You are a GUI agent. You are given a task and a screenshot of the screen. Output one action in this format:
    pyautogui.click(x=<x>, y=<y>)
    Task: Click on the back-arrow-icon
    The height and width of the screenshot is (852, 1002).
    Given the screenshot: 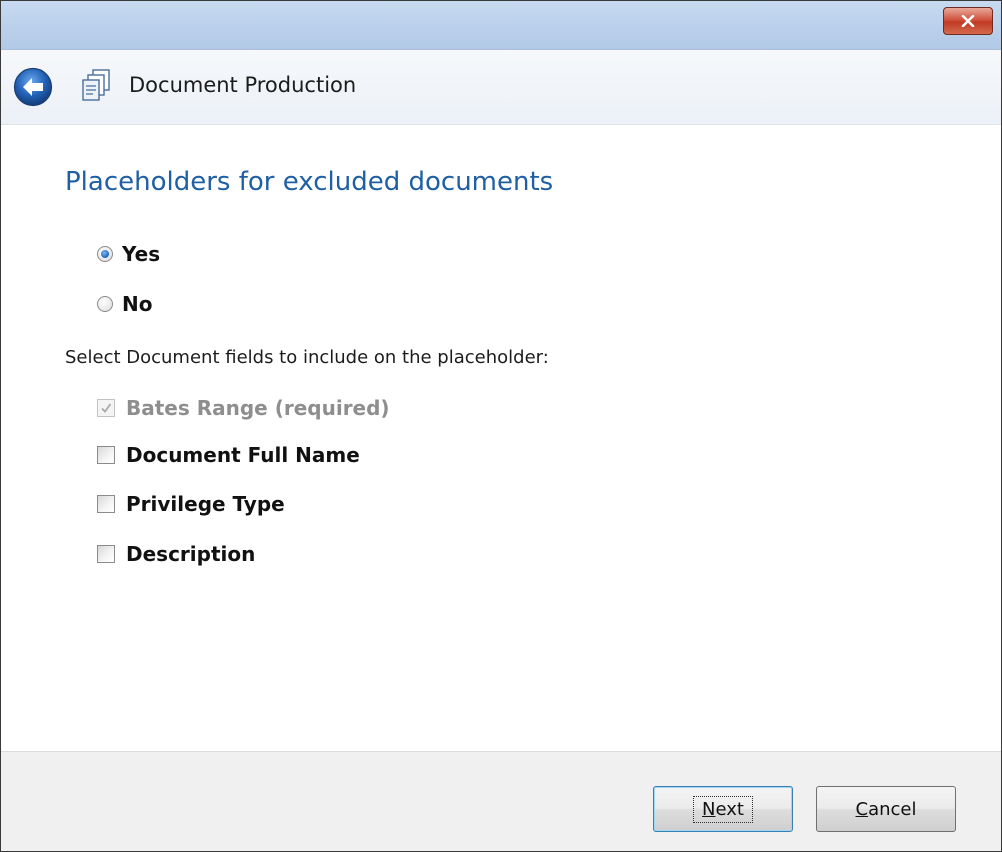 What is the action you would take?
    pyautogui.click(x=33, y=87)
    